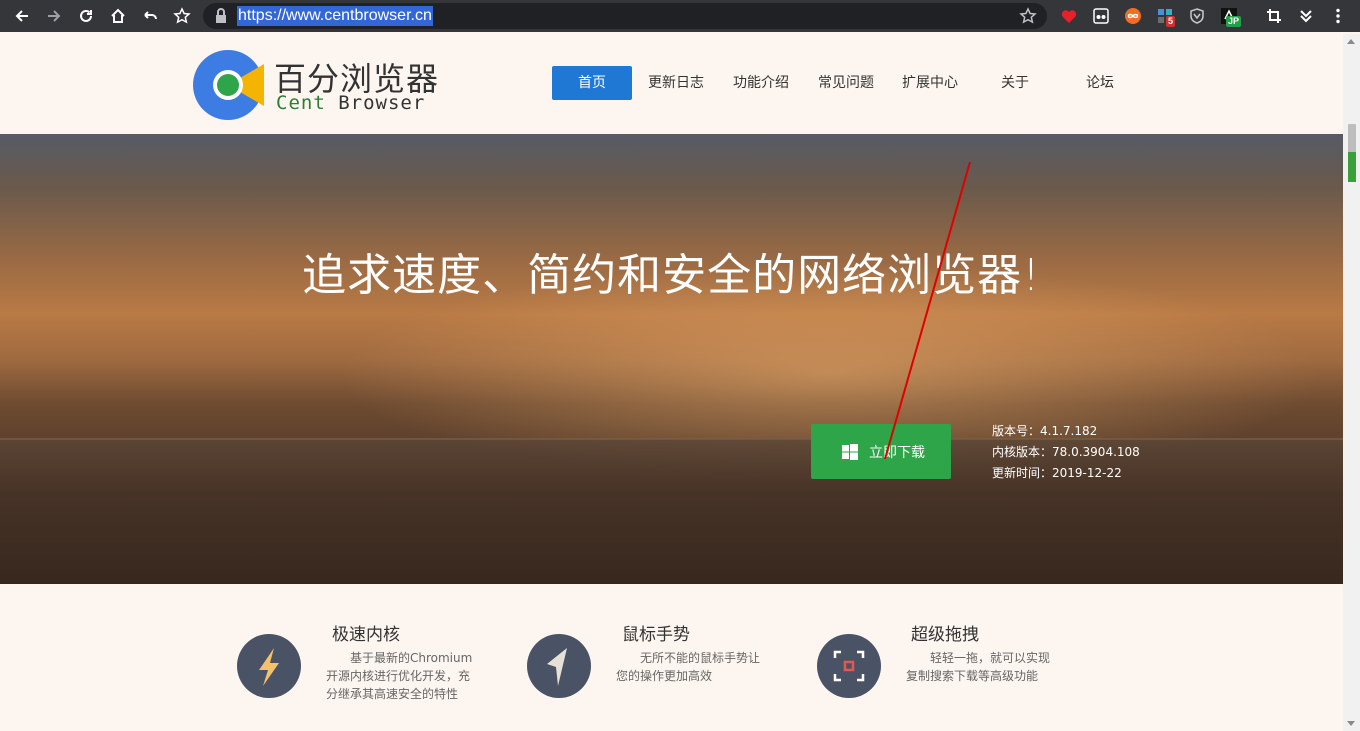  What do you see at coordinates (990, 658) in the screenshot?
I see `desc-line: 轻轻一拖，就可以实现` at bounding box center [990, 658].